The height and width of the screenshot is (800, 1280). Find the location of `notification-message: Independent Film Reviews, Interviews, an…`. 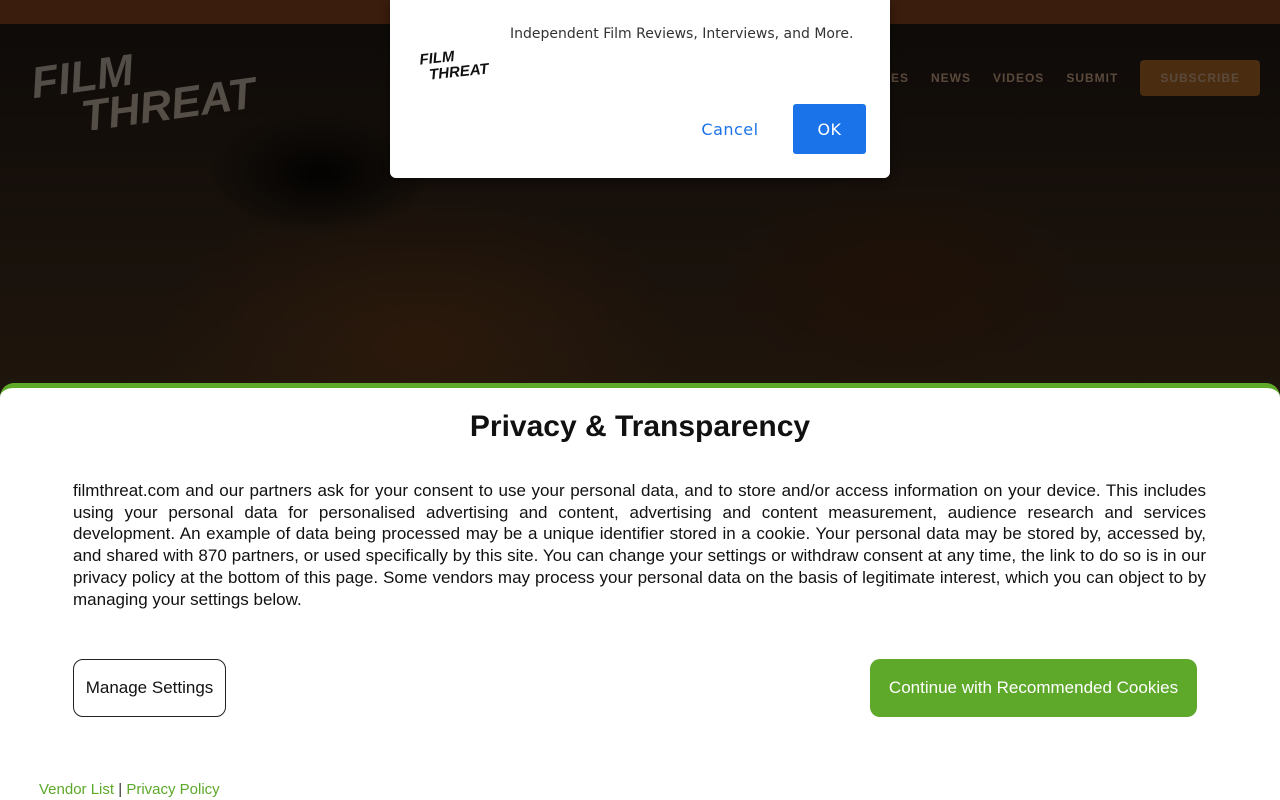

notification-message: Independent Film Reviews, Interviews, an… is located at coordinates (682, 34).